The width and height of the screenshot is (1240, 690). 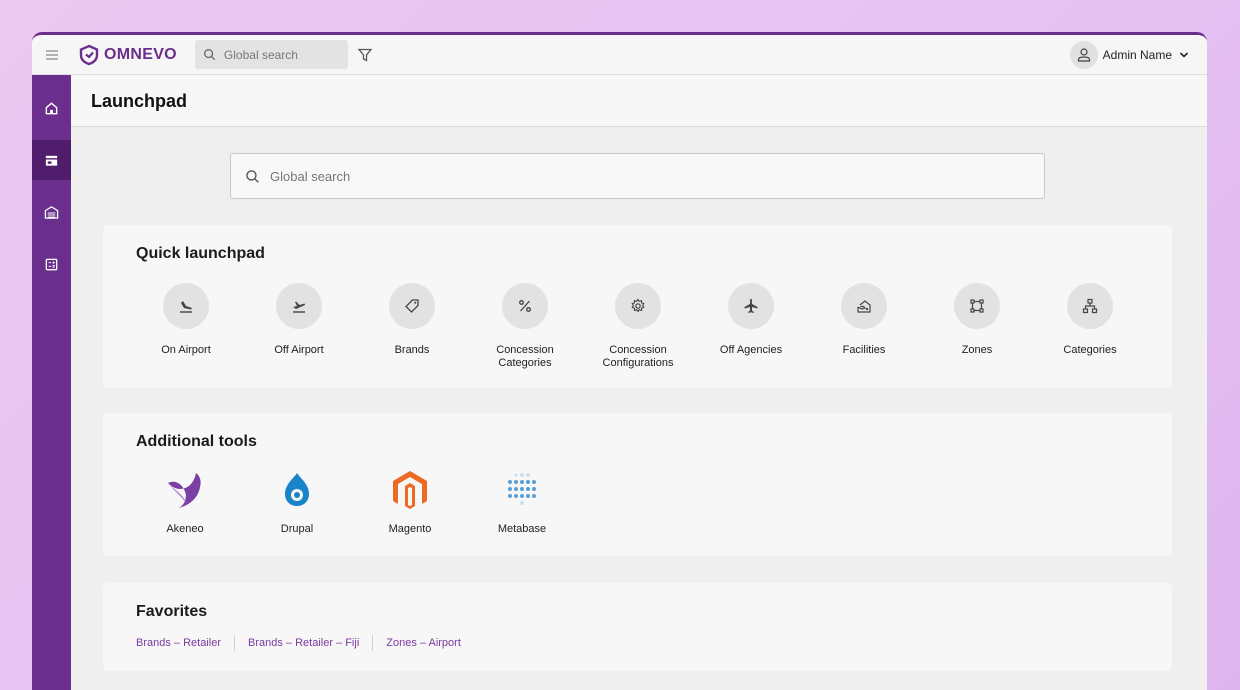 I want to click on gear-icon, so click(x=638, y=305).